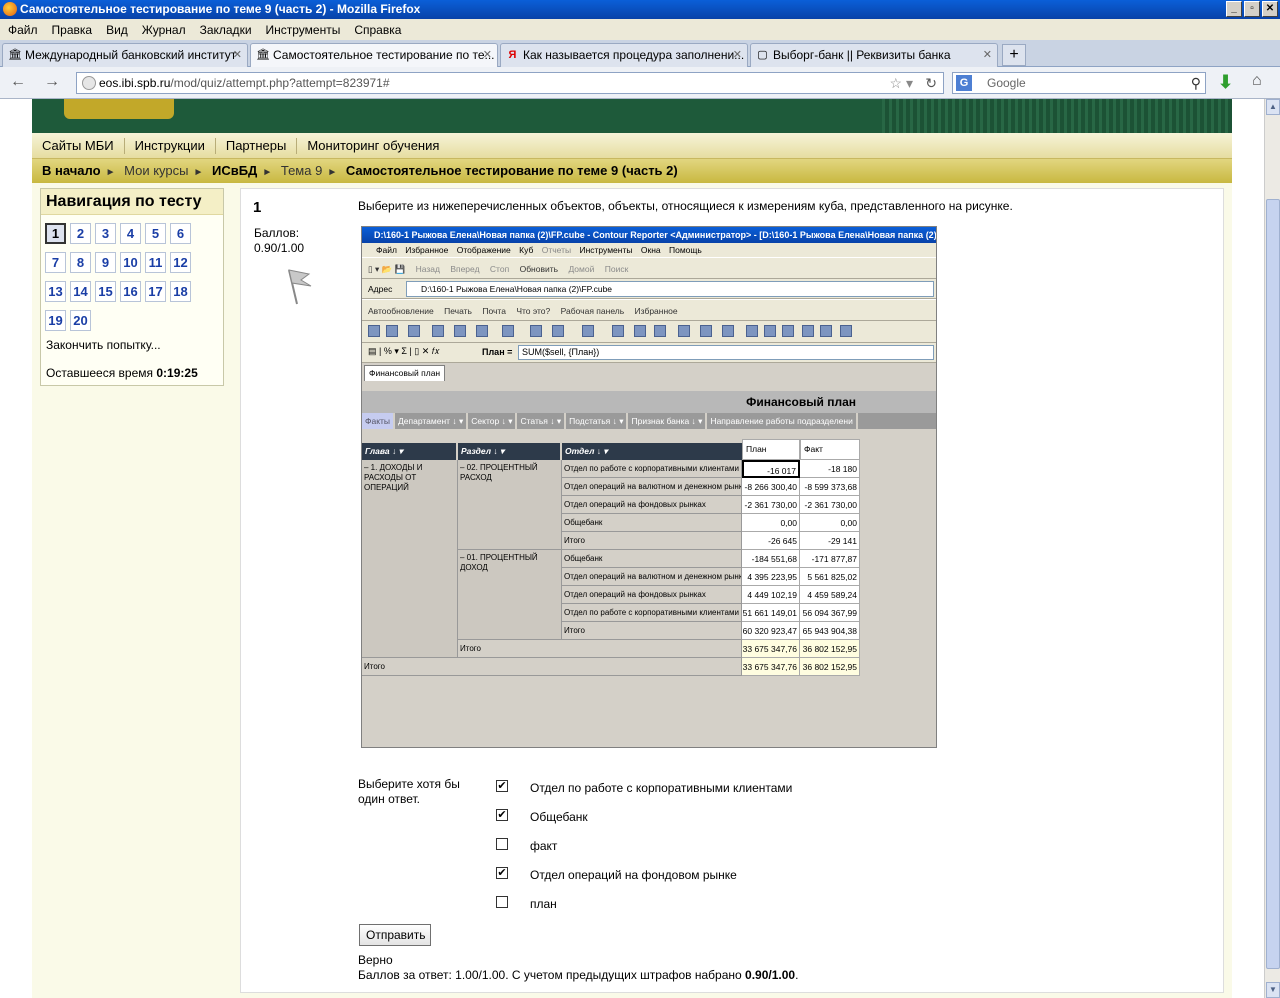 The width and height of the screenshot is (1280, 998). What do you see at coordinates (155, 262) in the screenshot?
I see `question-nav-button: 11` at bounding box center [155, 262].